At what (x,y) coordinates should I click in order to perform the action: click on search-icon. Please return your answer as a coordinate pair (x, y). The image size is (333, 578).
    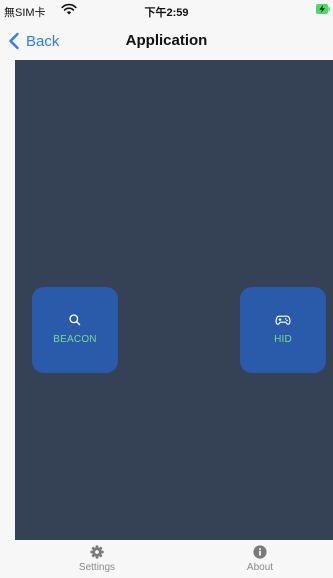
    Looking at the image, I should click on (75, 320).